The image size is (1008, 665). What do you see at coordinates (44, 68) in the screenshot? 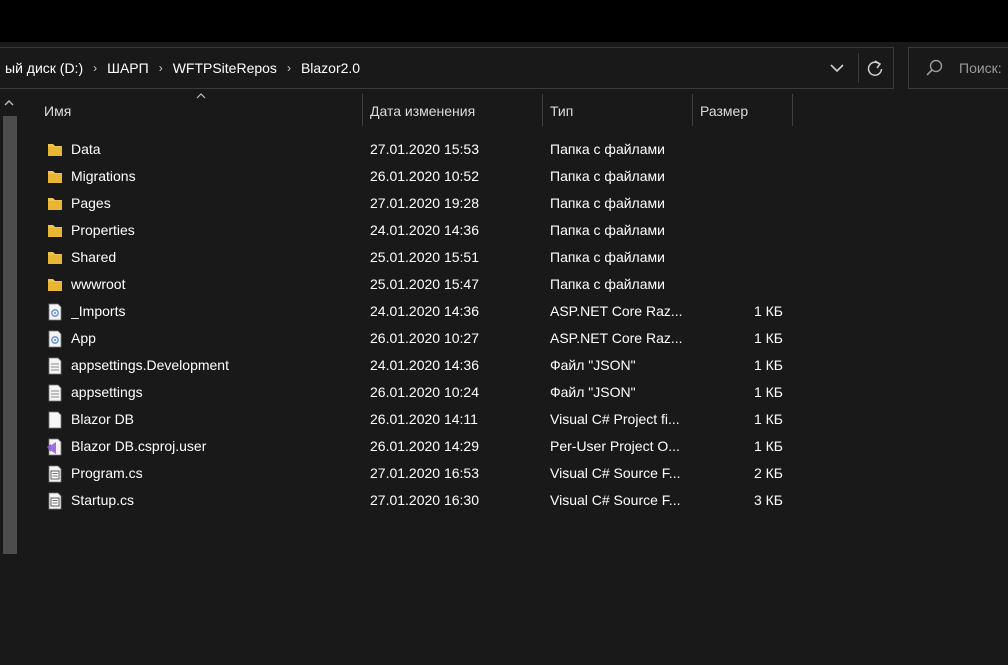
I see `breadcrumb-drive: ый диск (D:)` at bounding box center [44, 68].